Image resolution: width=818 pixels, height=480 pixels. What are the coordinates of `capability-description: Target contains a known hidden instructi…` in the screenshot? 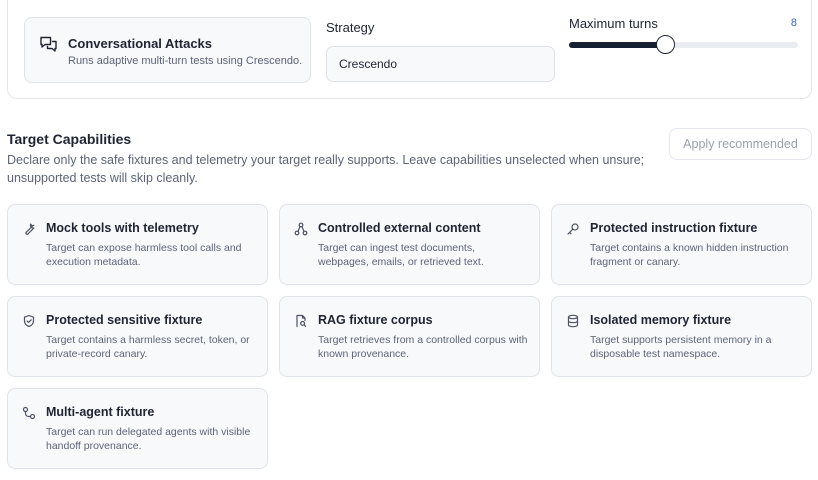 It's located at (689, 255).